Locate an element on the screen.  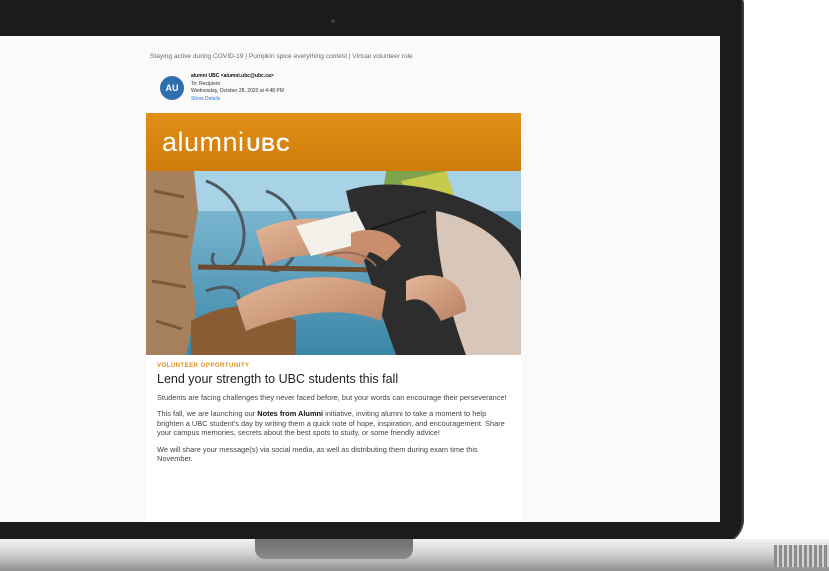
camera-icon is located at coordinates (333, 21).